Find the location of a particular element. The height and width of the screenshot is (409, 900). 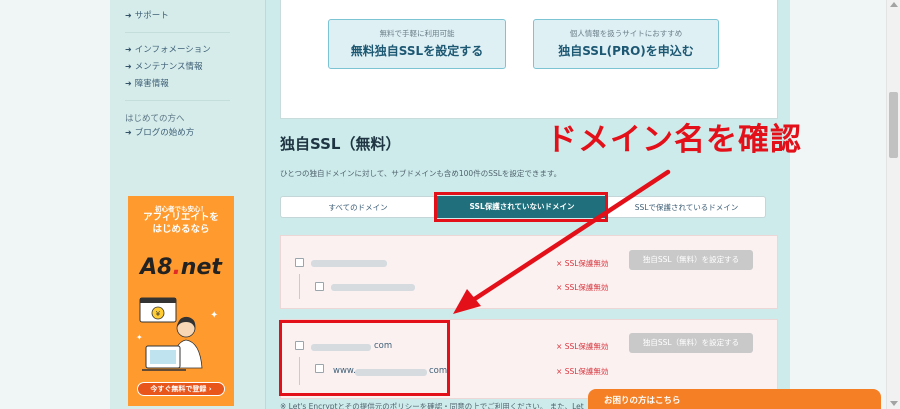

scrollbar-thumb is located at coordinates (893, 125).